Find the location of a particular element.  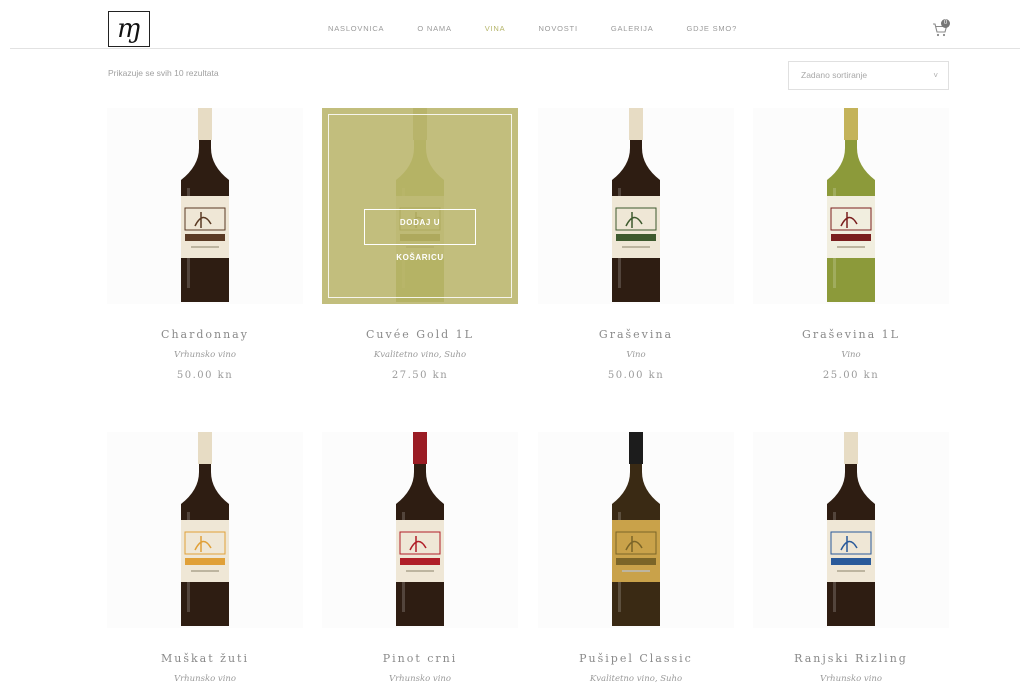

sort-select: Zadano sortiranje ˅ is located at coordinates (868, 75).